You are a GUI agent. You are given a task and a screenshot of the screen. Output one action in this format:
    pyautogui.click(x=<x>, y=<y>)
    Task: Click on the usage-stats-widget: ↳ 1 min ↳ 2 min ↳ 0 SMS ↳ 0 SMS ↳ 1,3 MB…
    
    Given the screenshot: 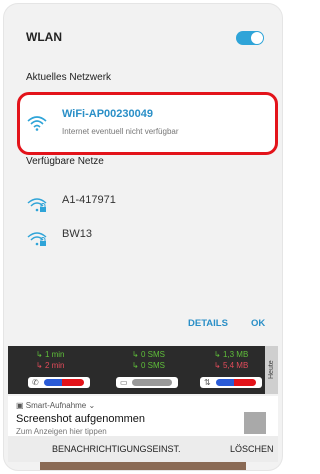 What is the action you would take?
    pyautogui.click(x=143, y=370)
    